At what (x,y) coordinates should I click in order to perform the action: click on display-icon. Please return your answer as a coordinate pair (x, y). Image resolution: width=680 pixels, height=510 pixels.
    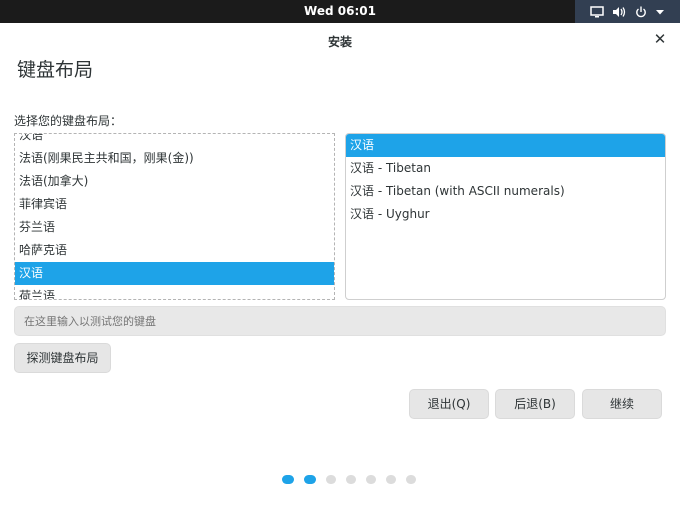
    Looking at the image, I should click on (596, 11).